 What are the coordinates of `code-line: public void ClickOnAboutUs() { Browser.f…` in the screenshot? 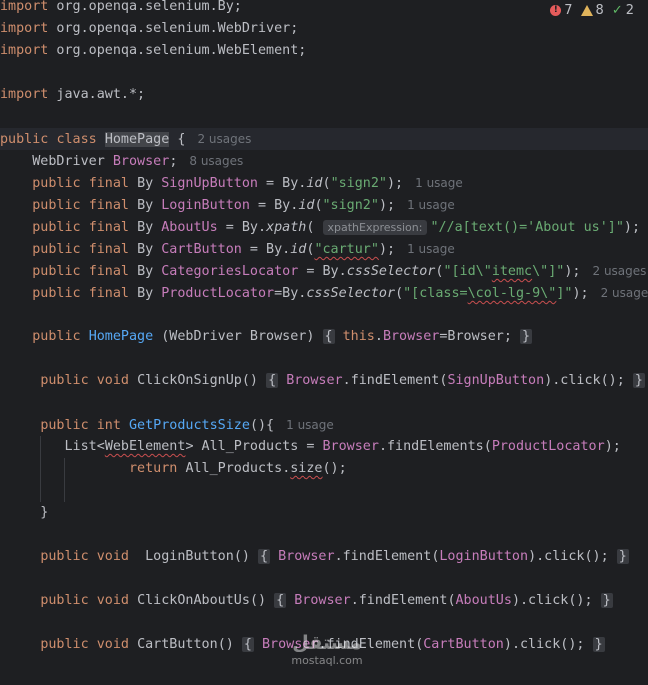 It's located at (306, 601).